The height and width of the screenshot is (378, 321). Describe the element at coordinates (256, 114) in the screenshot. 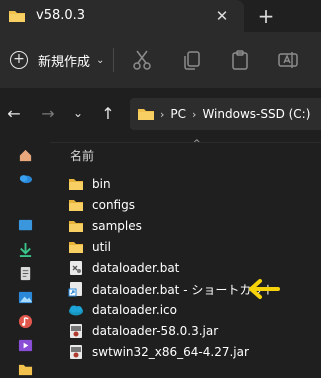

I see `breadcrumb-drive: Windows-SSD (C:)` at that location.